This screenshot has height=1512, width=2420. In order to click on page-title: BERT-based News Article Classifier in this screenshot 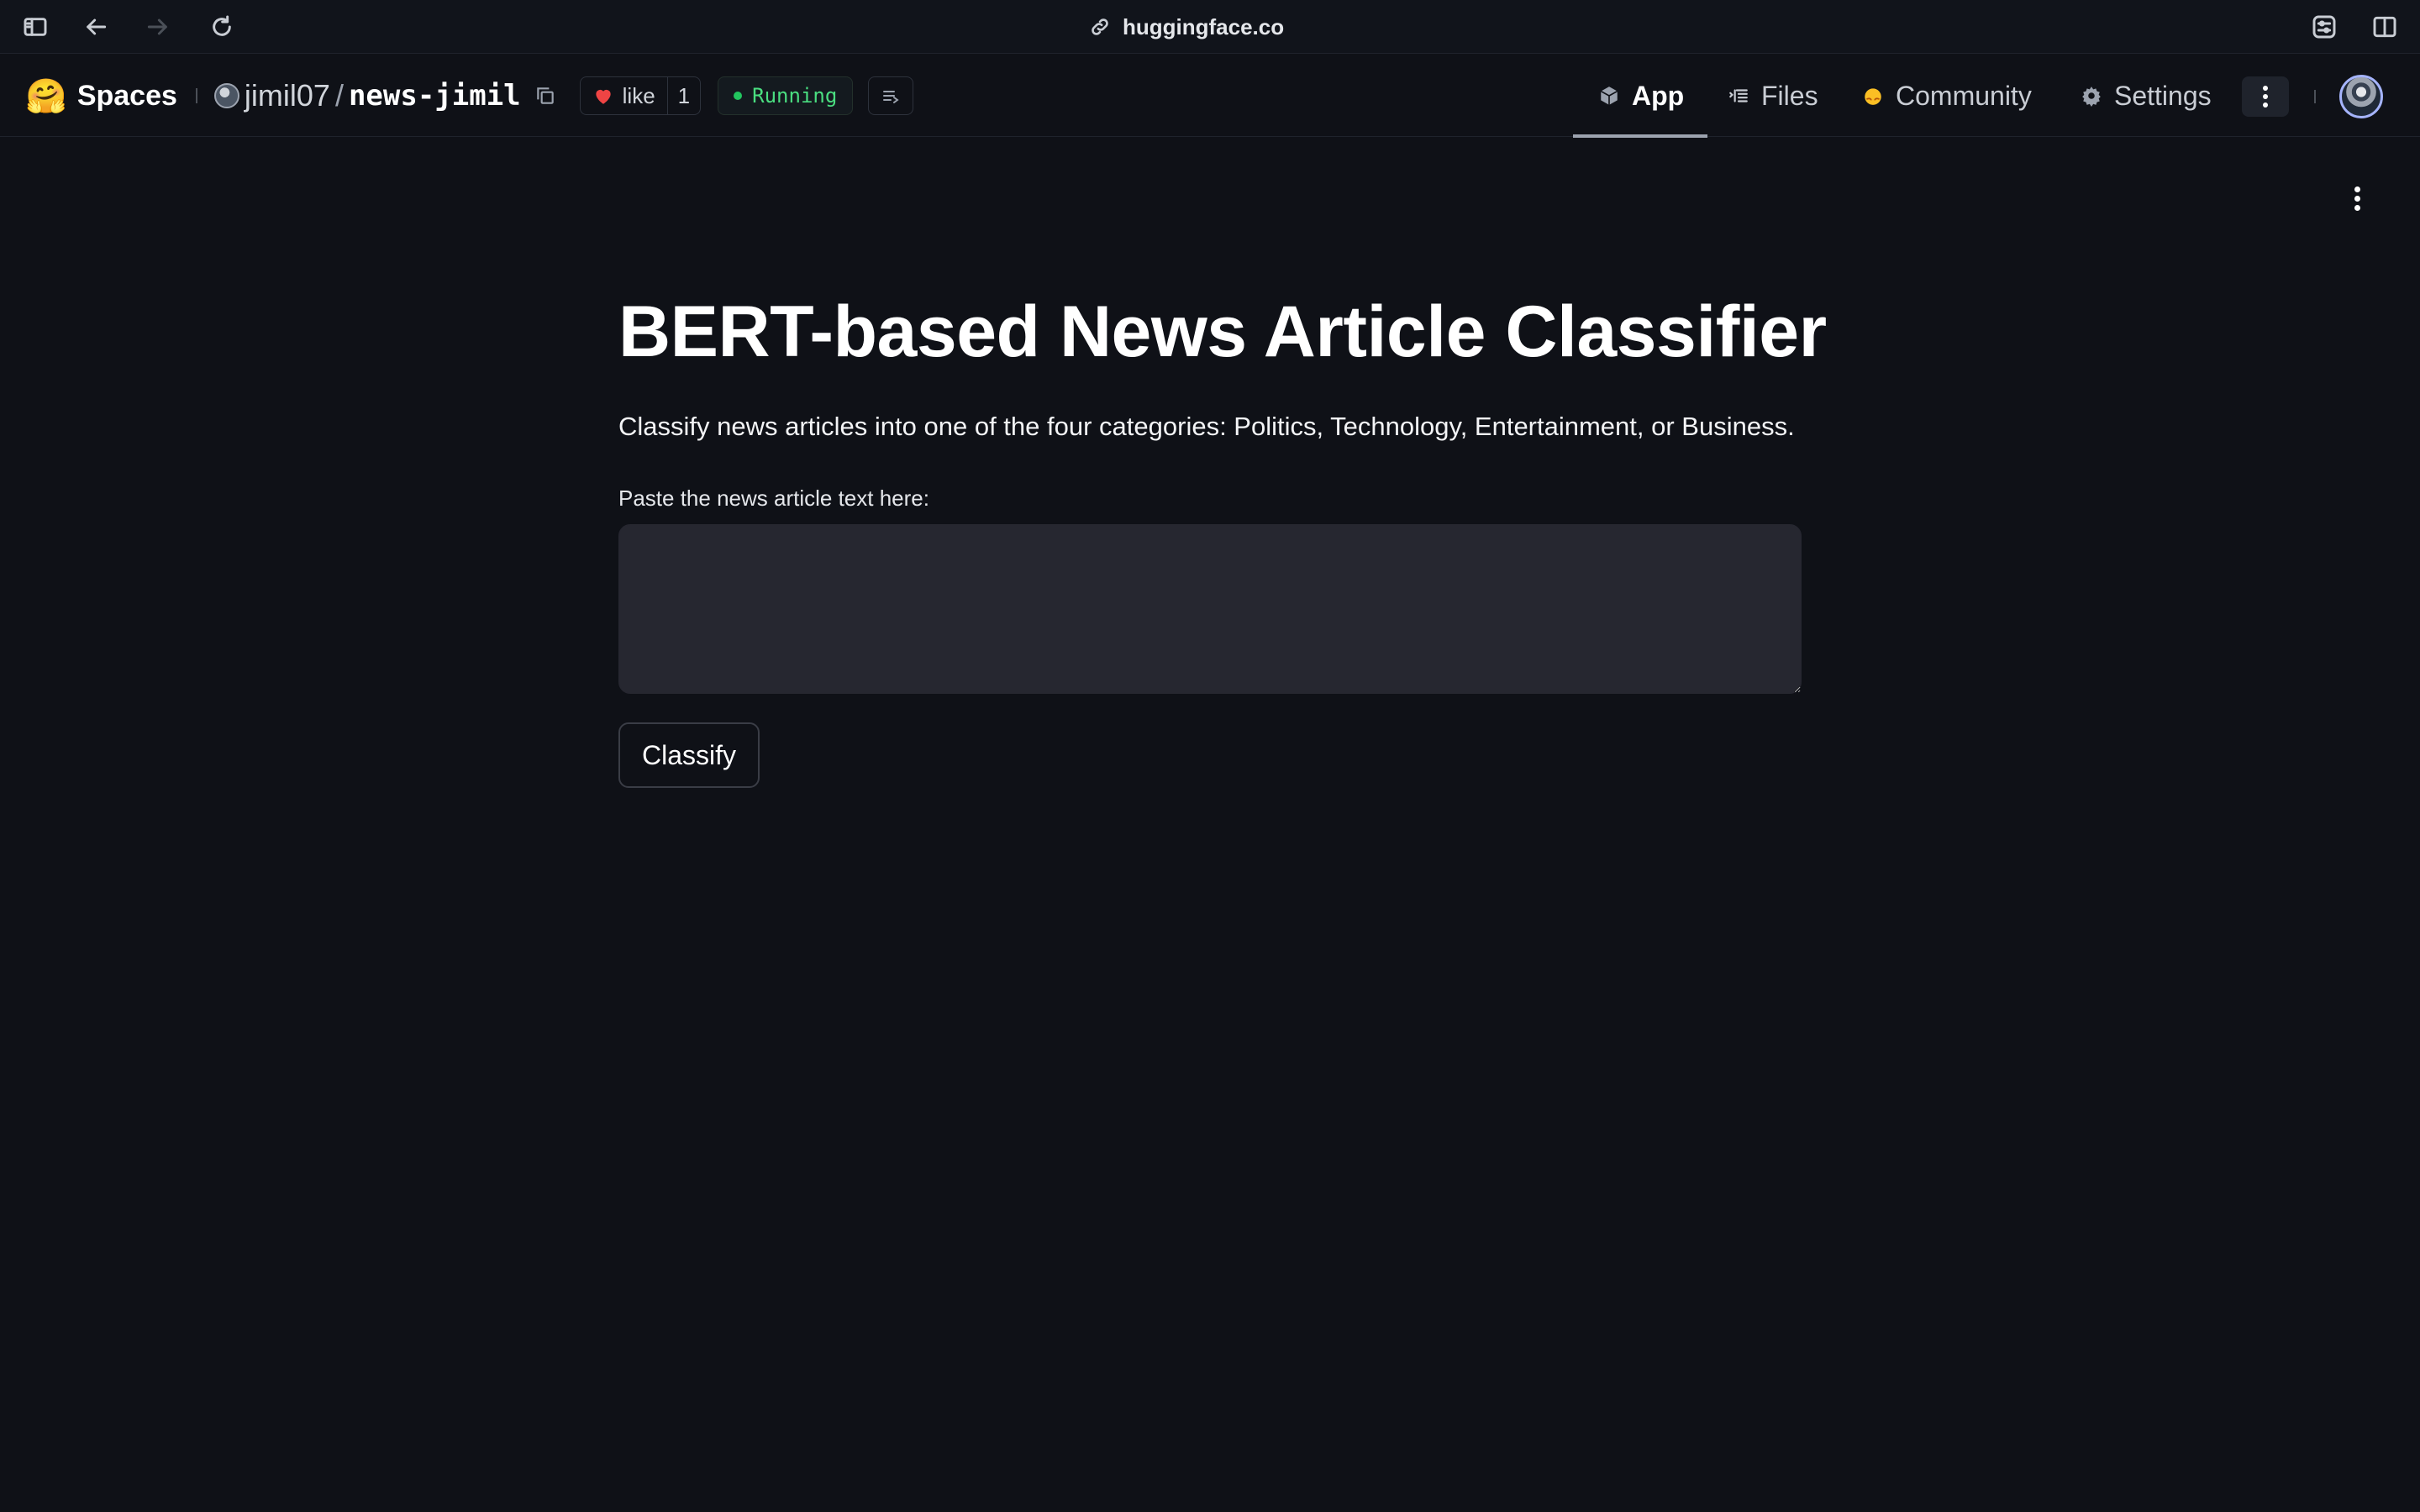, I will do `click(1223, 331)`.